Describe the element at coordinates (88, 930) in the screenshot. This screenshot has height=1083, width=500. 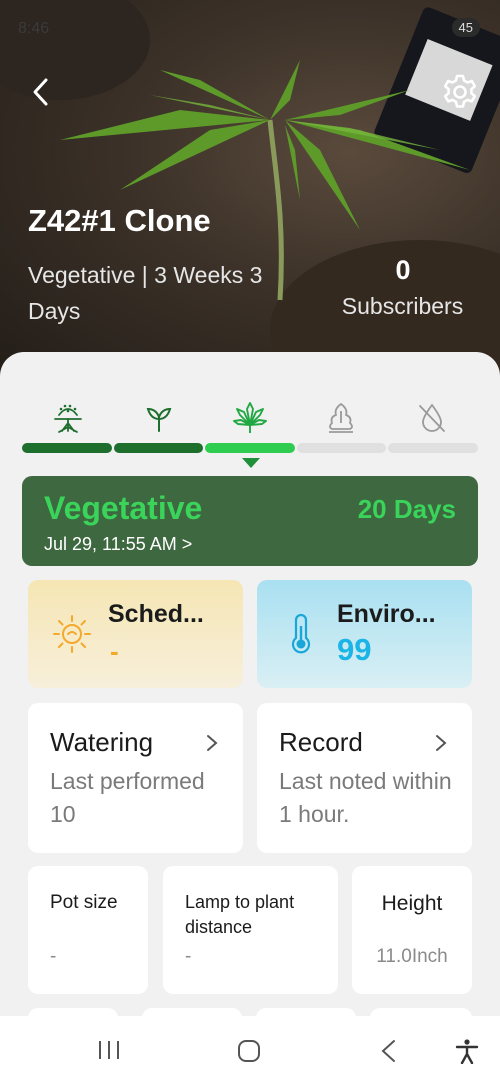
I see `pot-size-card: Pot size -` at that location.